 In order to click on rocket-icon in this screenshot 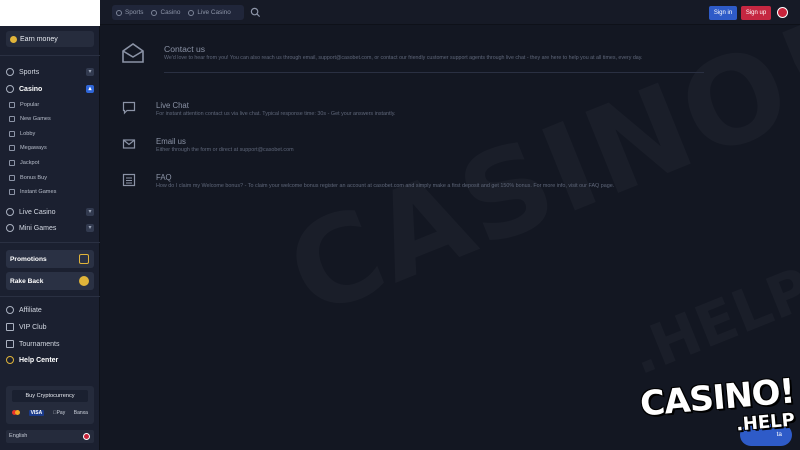, I will do `click(12, 192)`.